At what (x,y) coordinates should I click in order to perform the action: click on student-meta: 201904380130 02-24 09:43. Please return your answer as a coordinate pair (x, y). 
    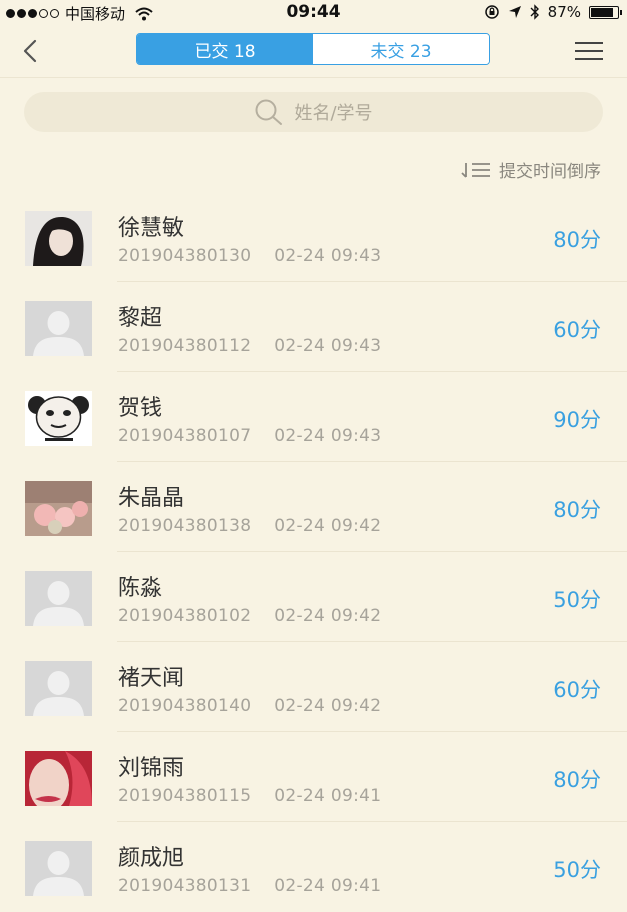
    Looking at the image, I should click on (249, 256).